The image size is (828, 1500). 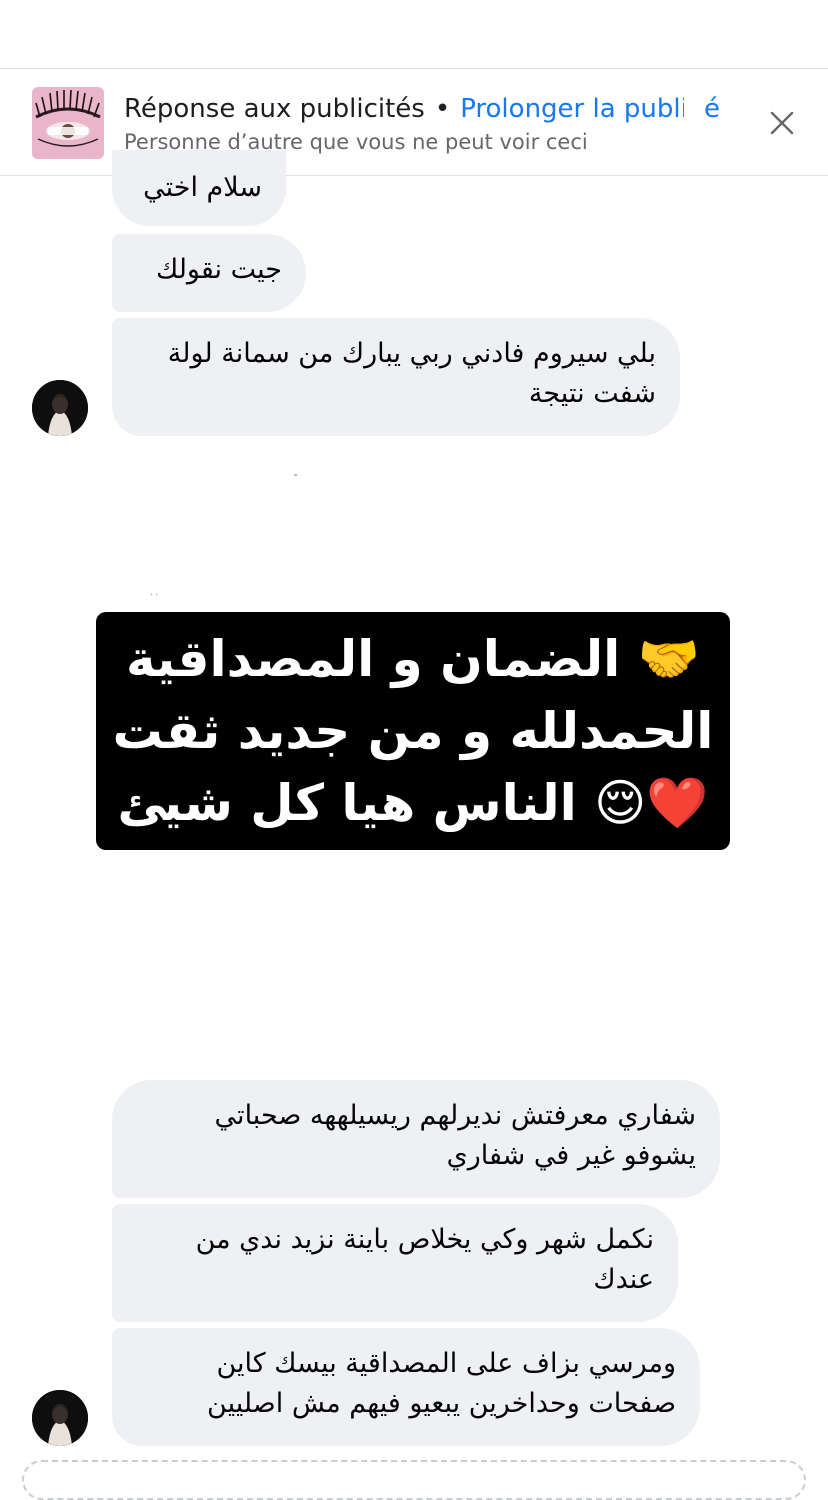 I want to click on stray-mark, so click(x=295, y=475).